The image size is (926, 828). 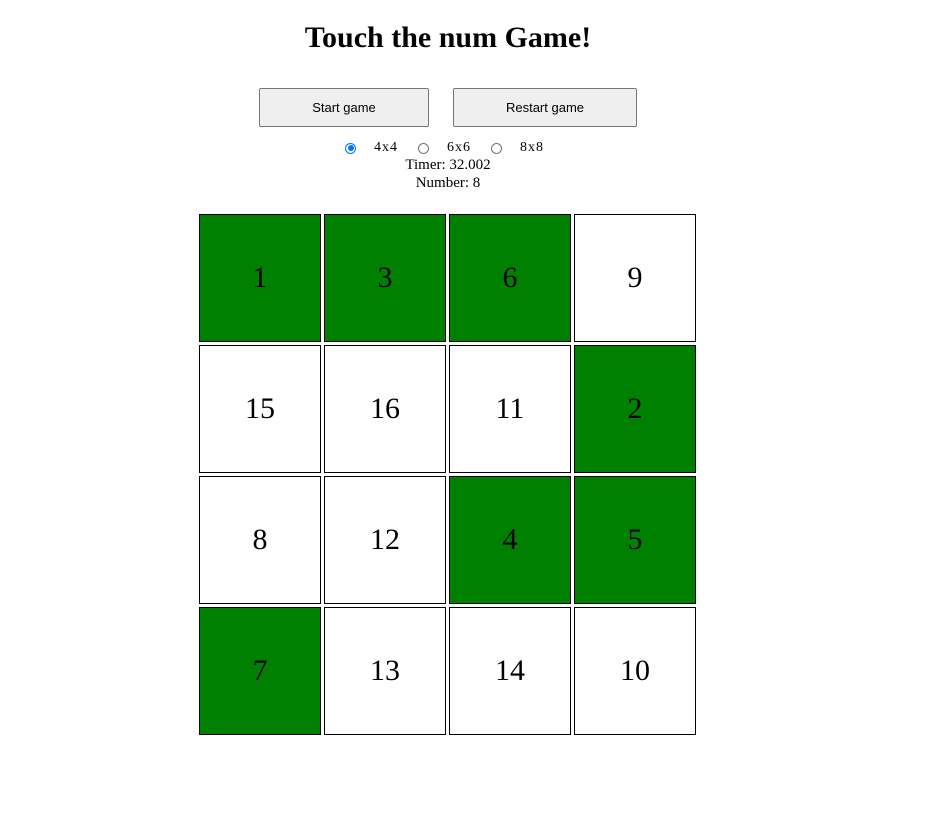 What do you see at coordinates (448, 183) in the screenshot?
I see `next-number-display: Number: 8` at bounding box center [448, 183].